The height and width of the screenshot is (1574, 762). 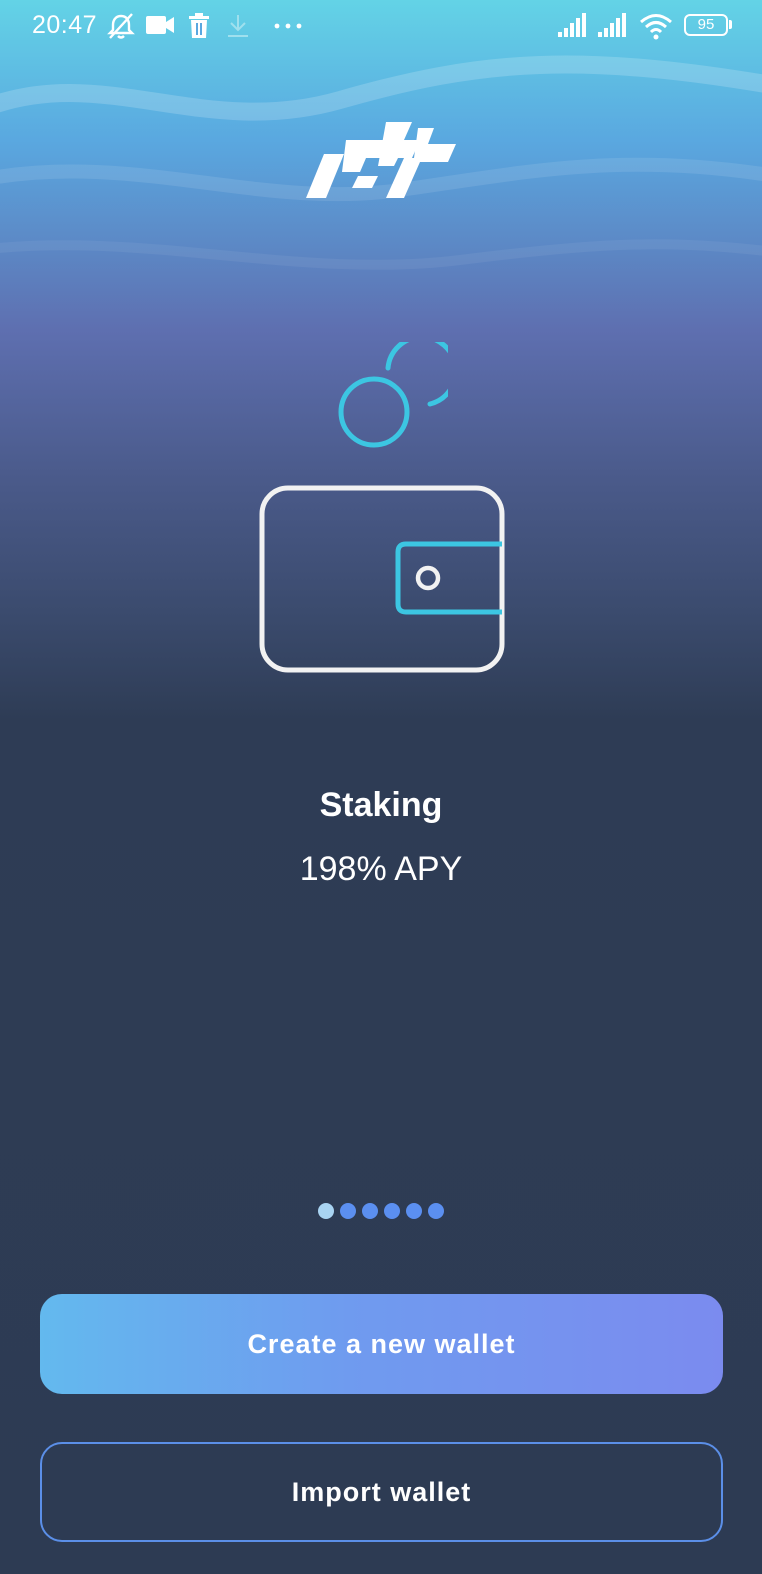 I want to click on status-time: 20:47, so click(x=65, y=25).